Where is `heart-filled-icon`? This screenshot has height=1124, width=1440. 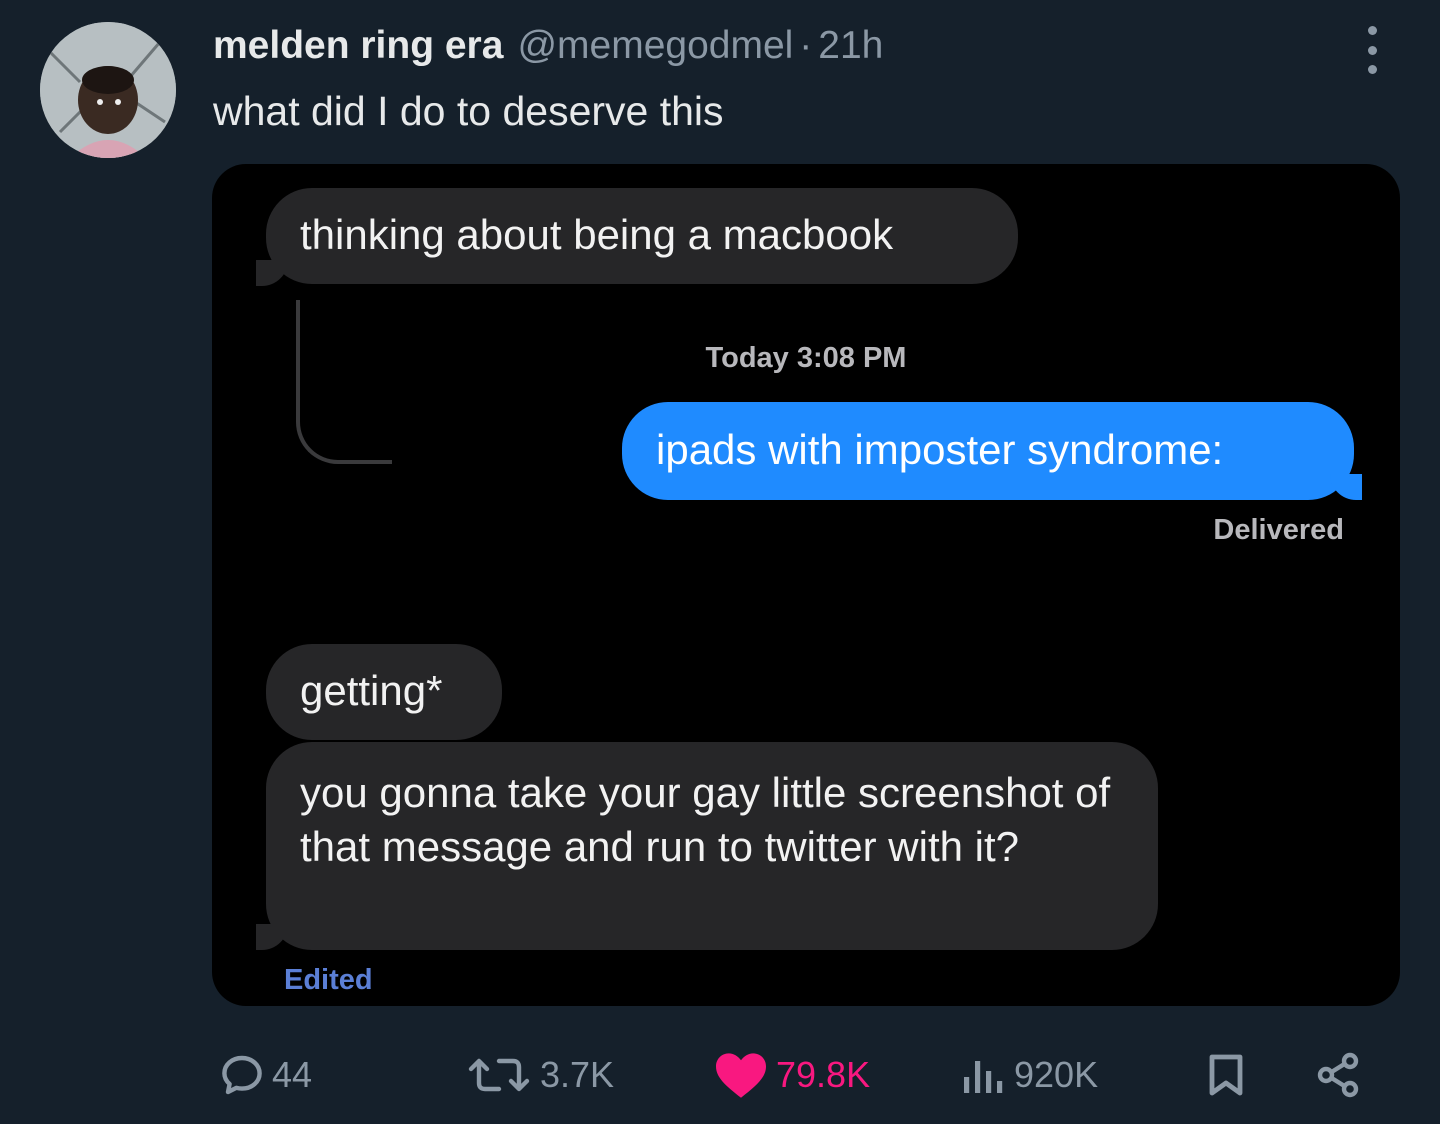 heart-filled-icon is located at coordinates (741, 1075).